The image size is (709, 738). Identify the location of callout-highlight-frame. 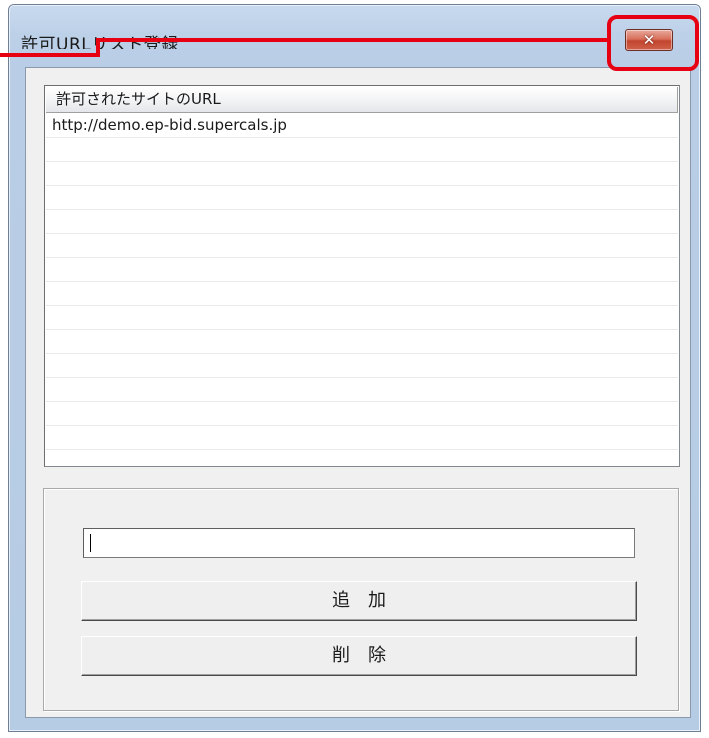
(653, 43).